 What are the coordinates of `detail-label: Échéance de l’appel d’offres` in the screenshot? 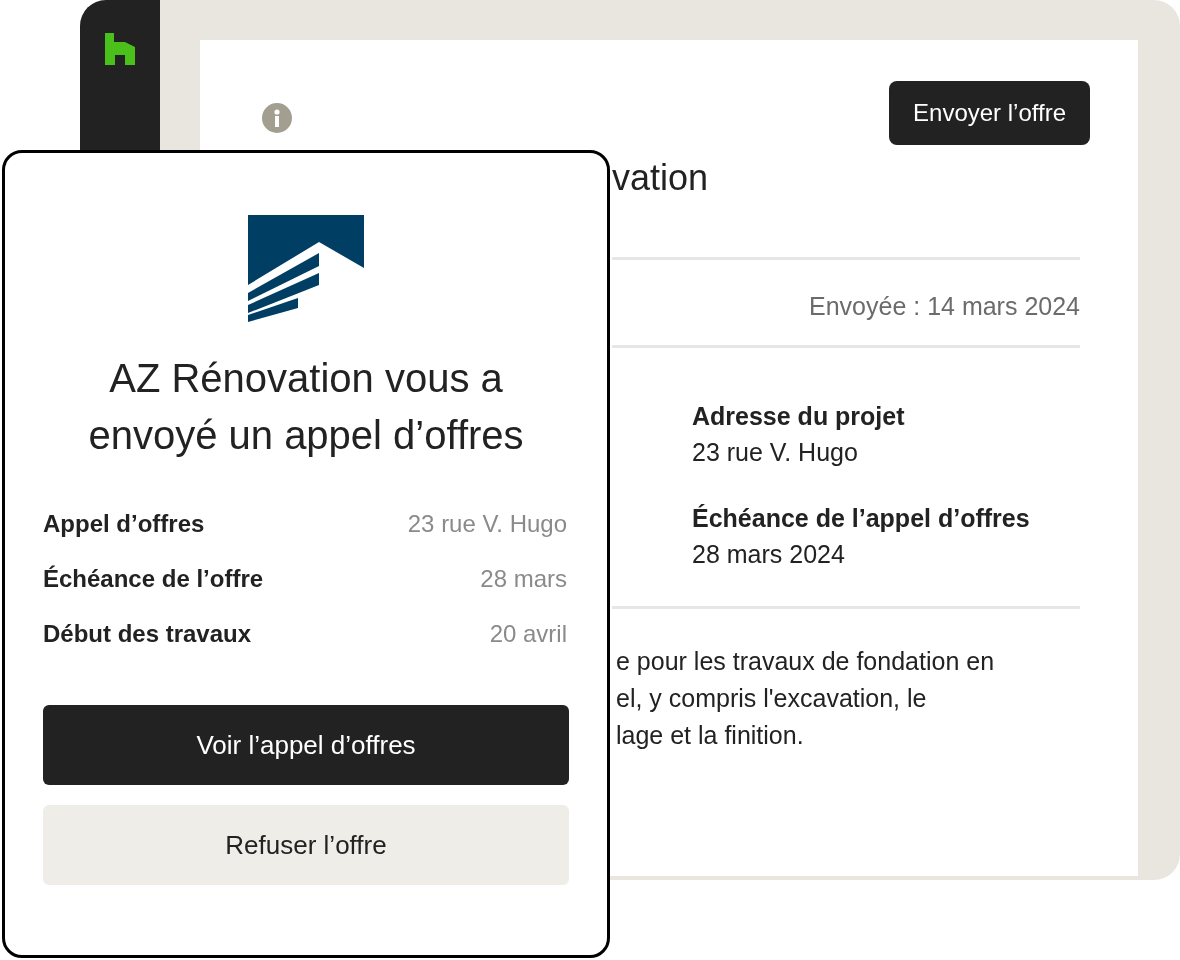 It's located at (861, 518).